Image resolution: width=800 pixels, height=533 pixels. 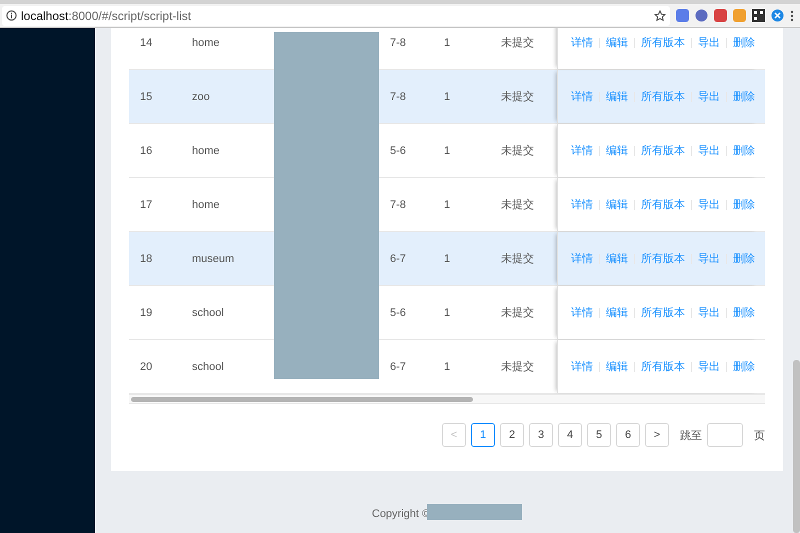 What do you see at coordinates (512, 435) in the screenshot?
I see `page-button: 2` at bounding box center [512, 435].